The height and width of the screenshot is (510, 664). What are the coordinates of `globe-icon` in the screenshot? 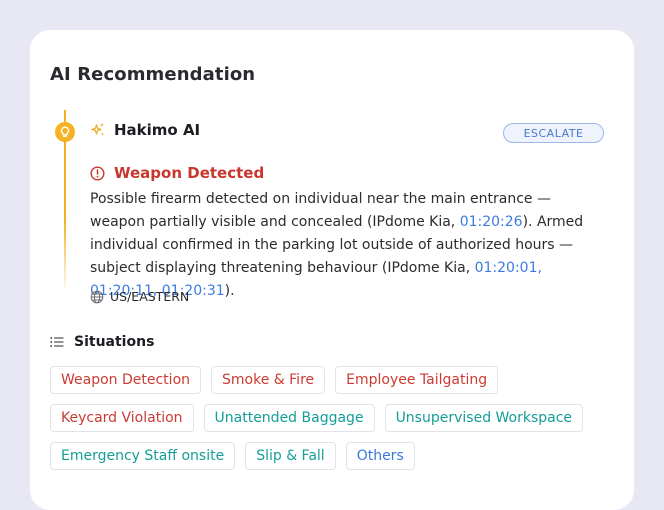 It's located at (97, 296).